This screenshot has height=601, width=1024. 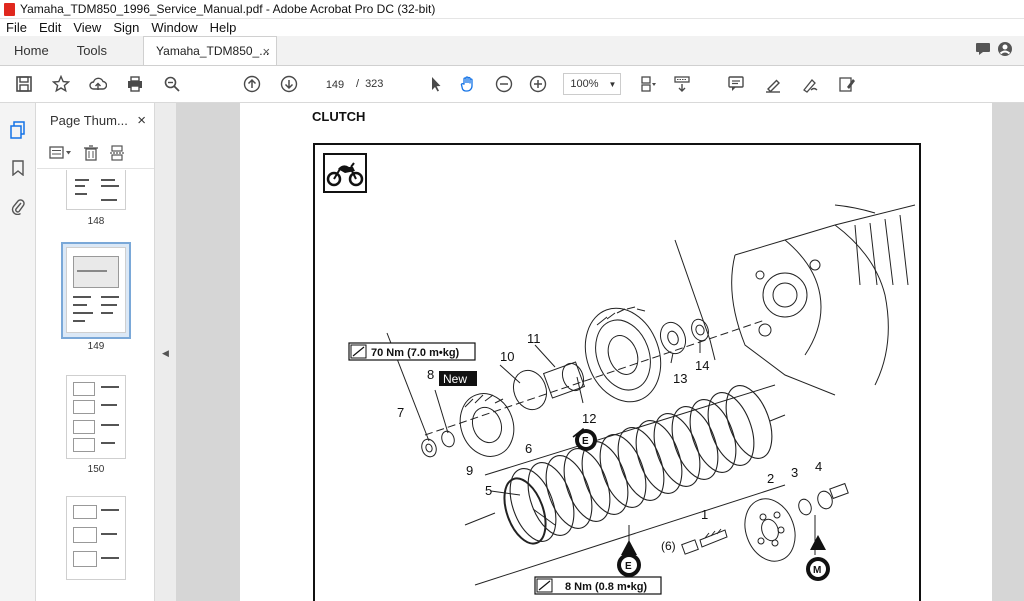 I want to click on menu-file: File, so click(x=16, y=27).